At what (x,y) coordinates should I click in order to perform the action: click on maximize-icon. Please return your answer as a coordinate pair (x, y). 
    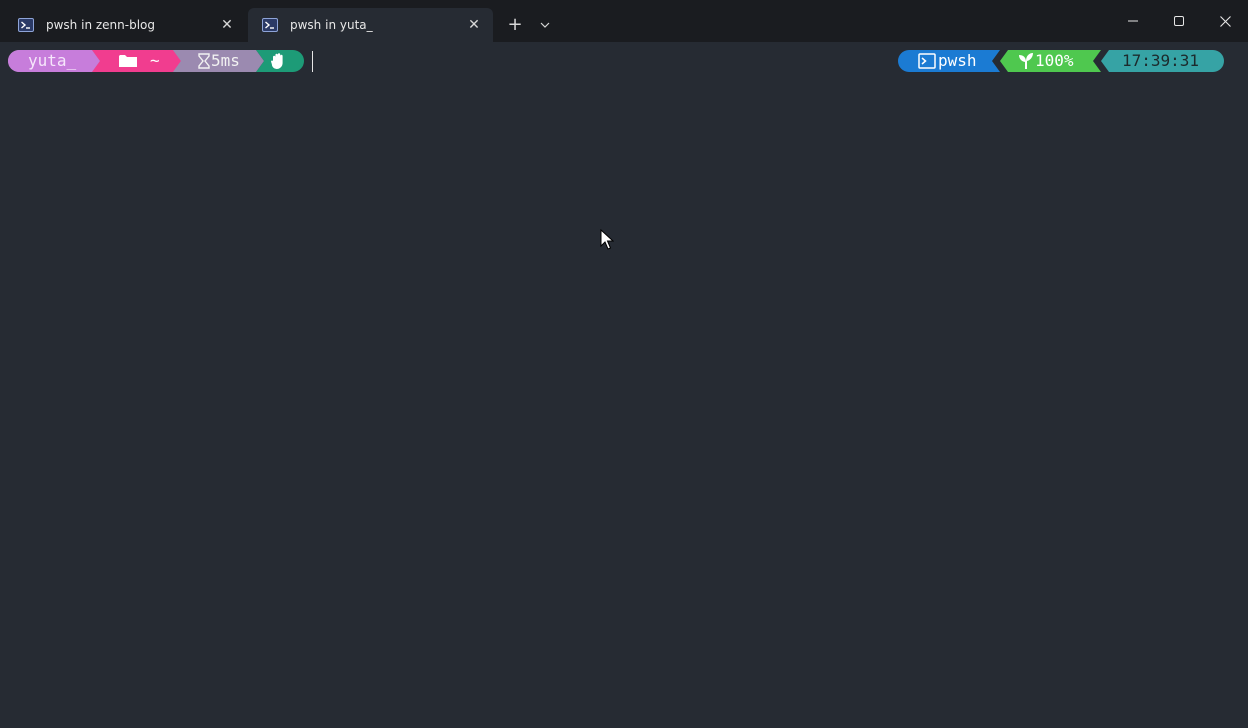
    Looking at the image, I should click on (1179, 21).